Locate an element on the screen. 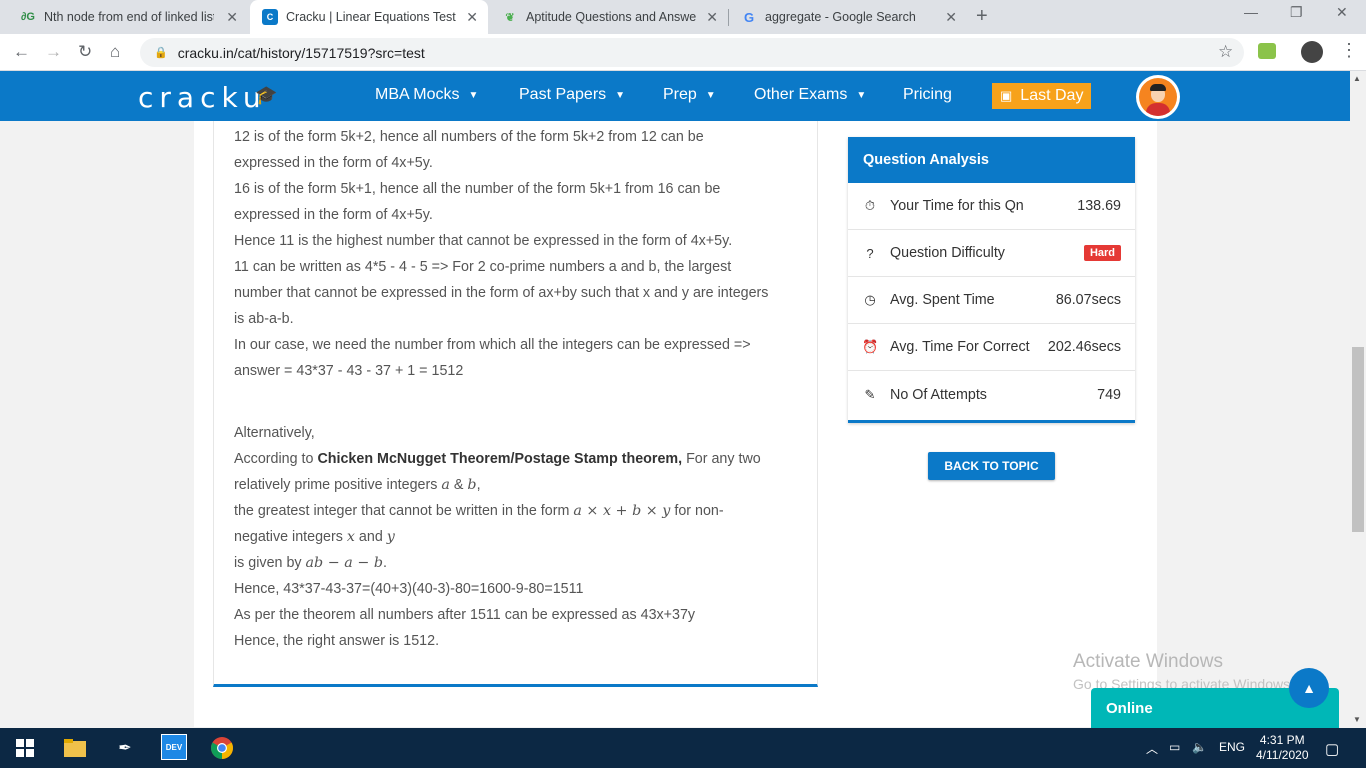 This screenshot has height=768, width=1366. stat-row-attempts: ✎ No Of Attempts 749 is located at coordinates (991, 394).